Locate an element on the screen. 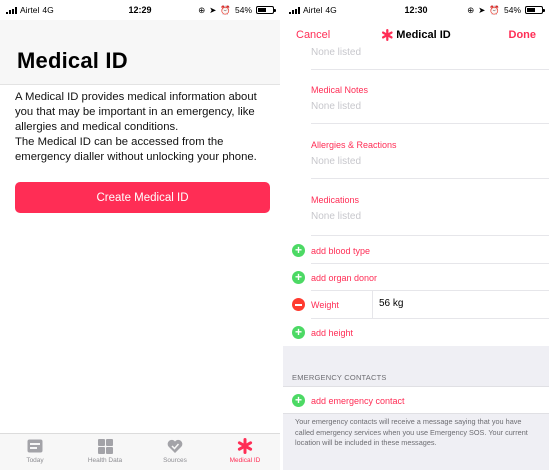 This screenshot has height=470, width=549. status-time: 12:29 is located at coordinates (140, 10).